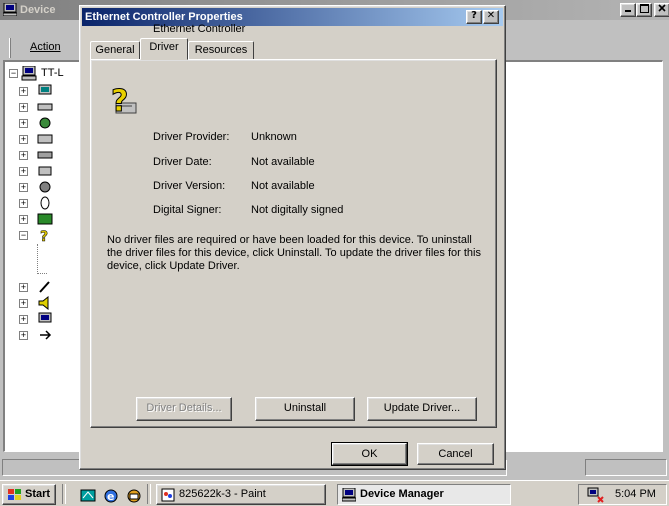 Image resolution: width=669 pixels, height=506 pixels. I want to click on dialog-title: Ethernet Controller Properties, so click(164, 17).